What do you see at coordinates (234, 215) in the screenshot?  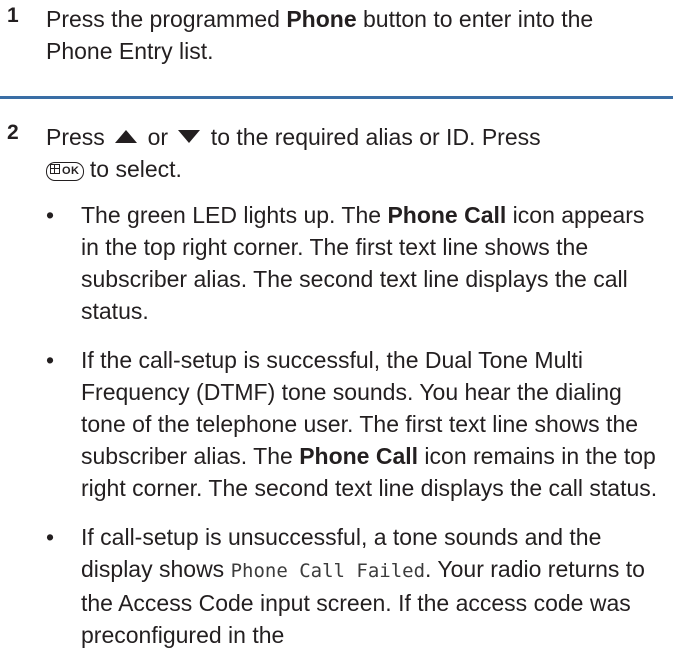 I see `bullet-text: The green LED lights up. The` at bounding box center [234, 215].